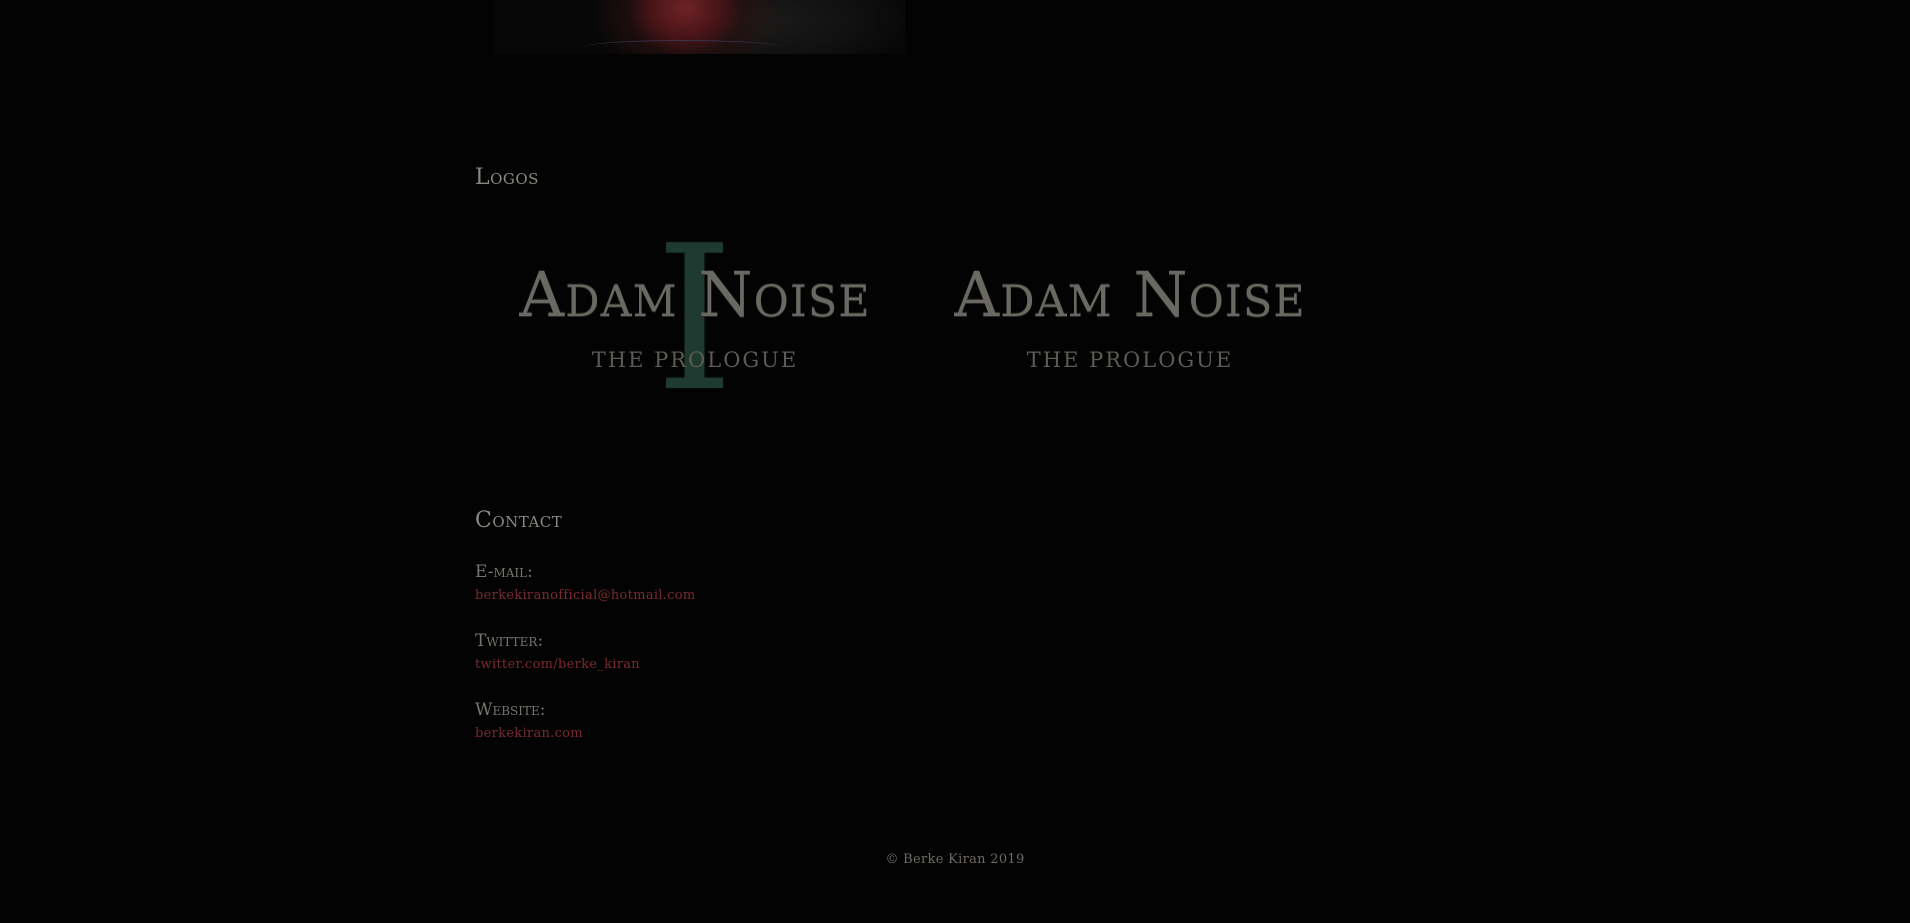 Image resolution: width=1910 pixels, height=923 pixels. I want to click on website-link: berkekiran.com, so click(529, 733).